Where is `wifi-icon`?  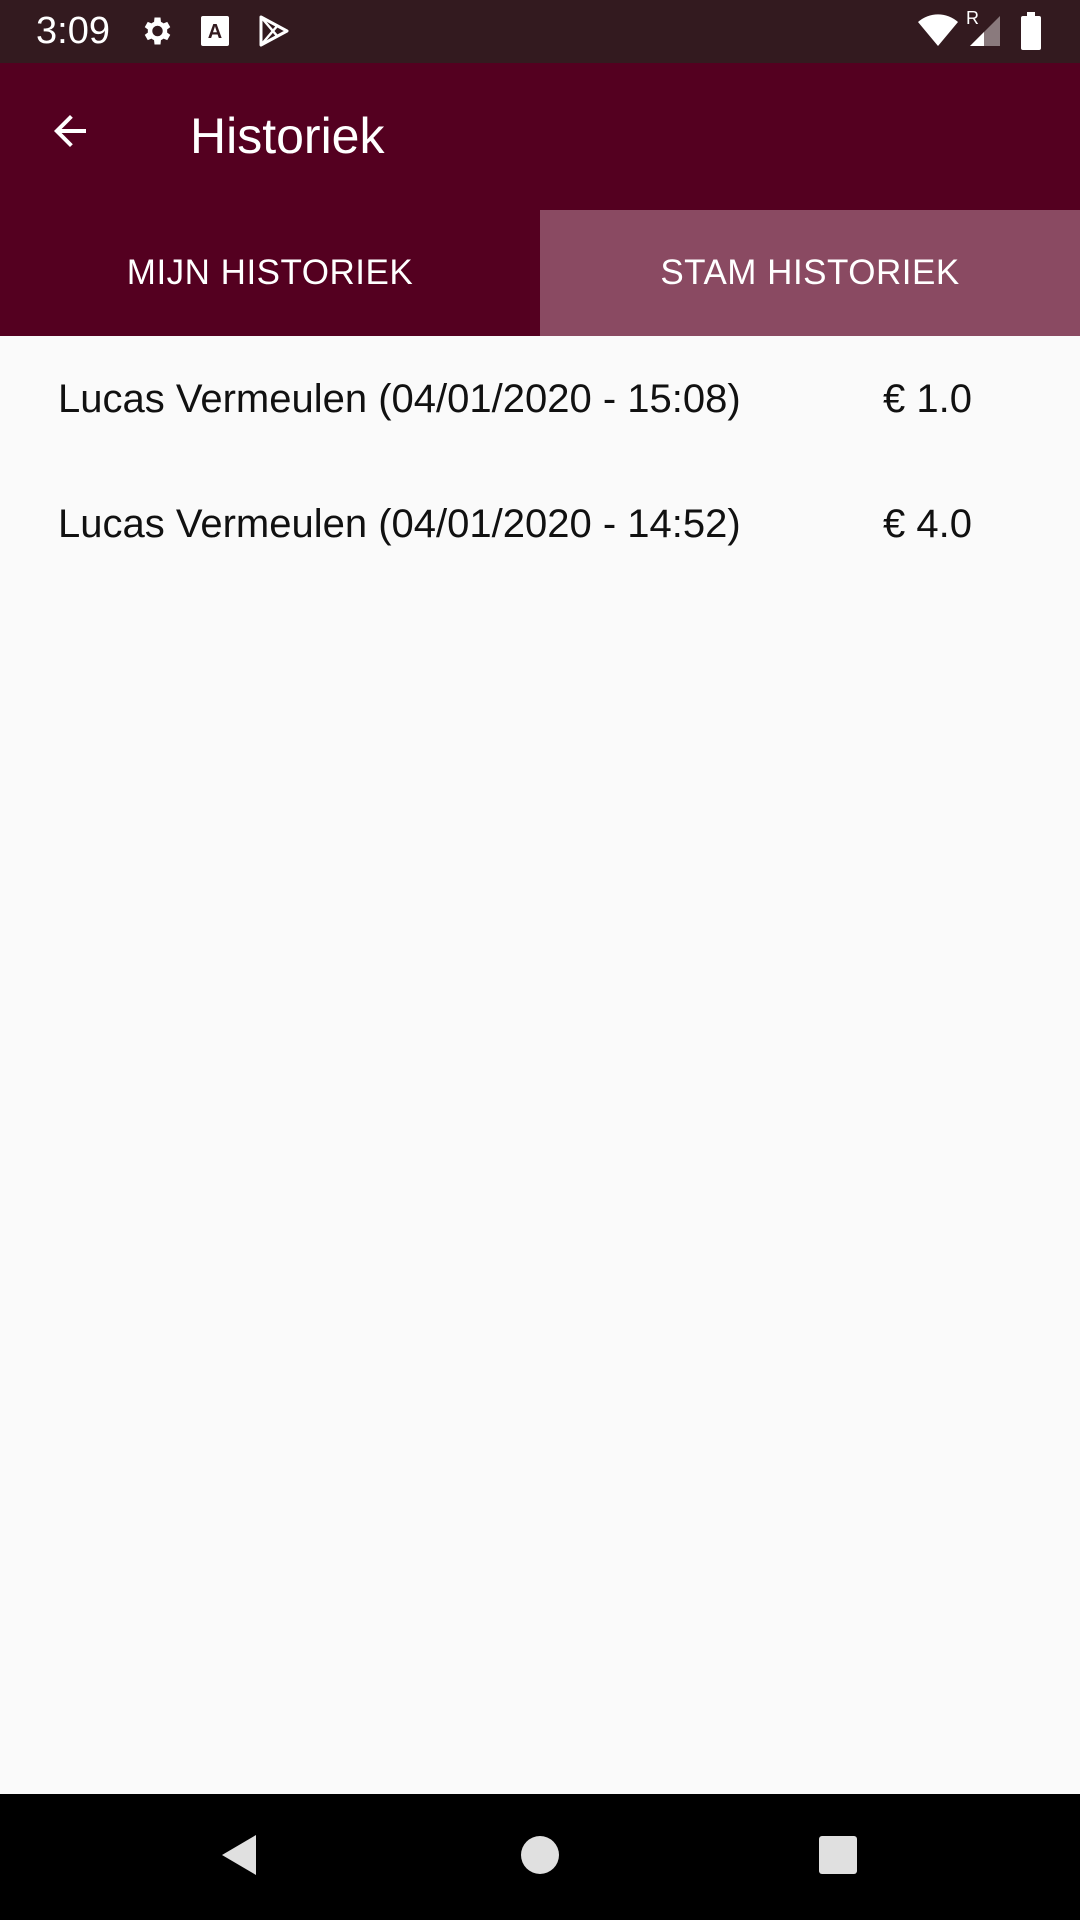 wifi-icon is located at coordinates (938, 30).